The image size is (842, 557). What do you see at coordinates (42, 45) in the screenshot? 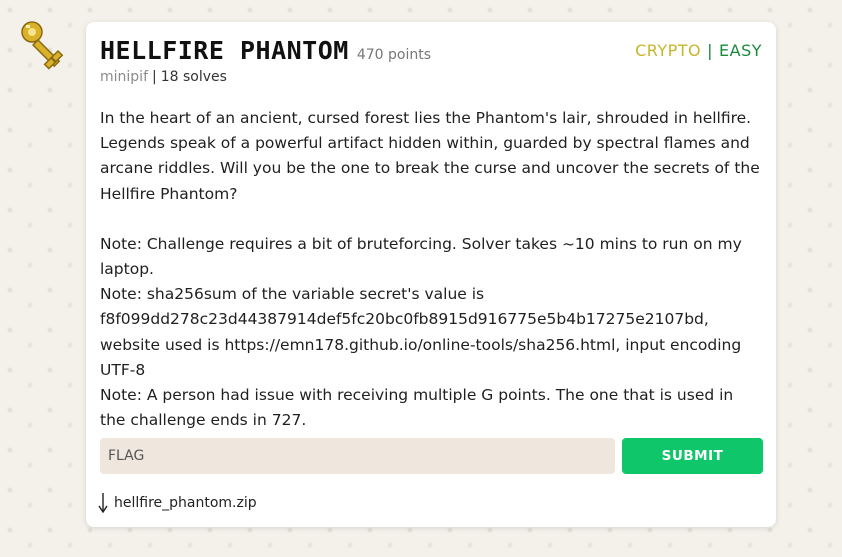
I see `key-icon` at bounding box center [42, 45].